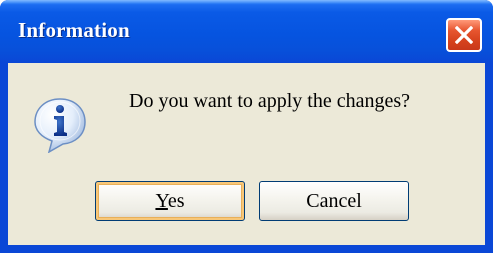  I want to click on window-title: Information, so click(74, 30).